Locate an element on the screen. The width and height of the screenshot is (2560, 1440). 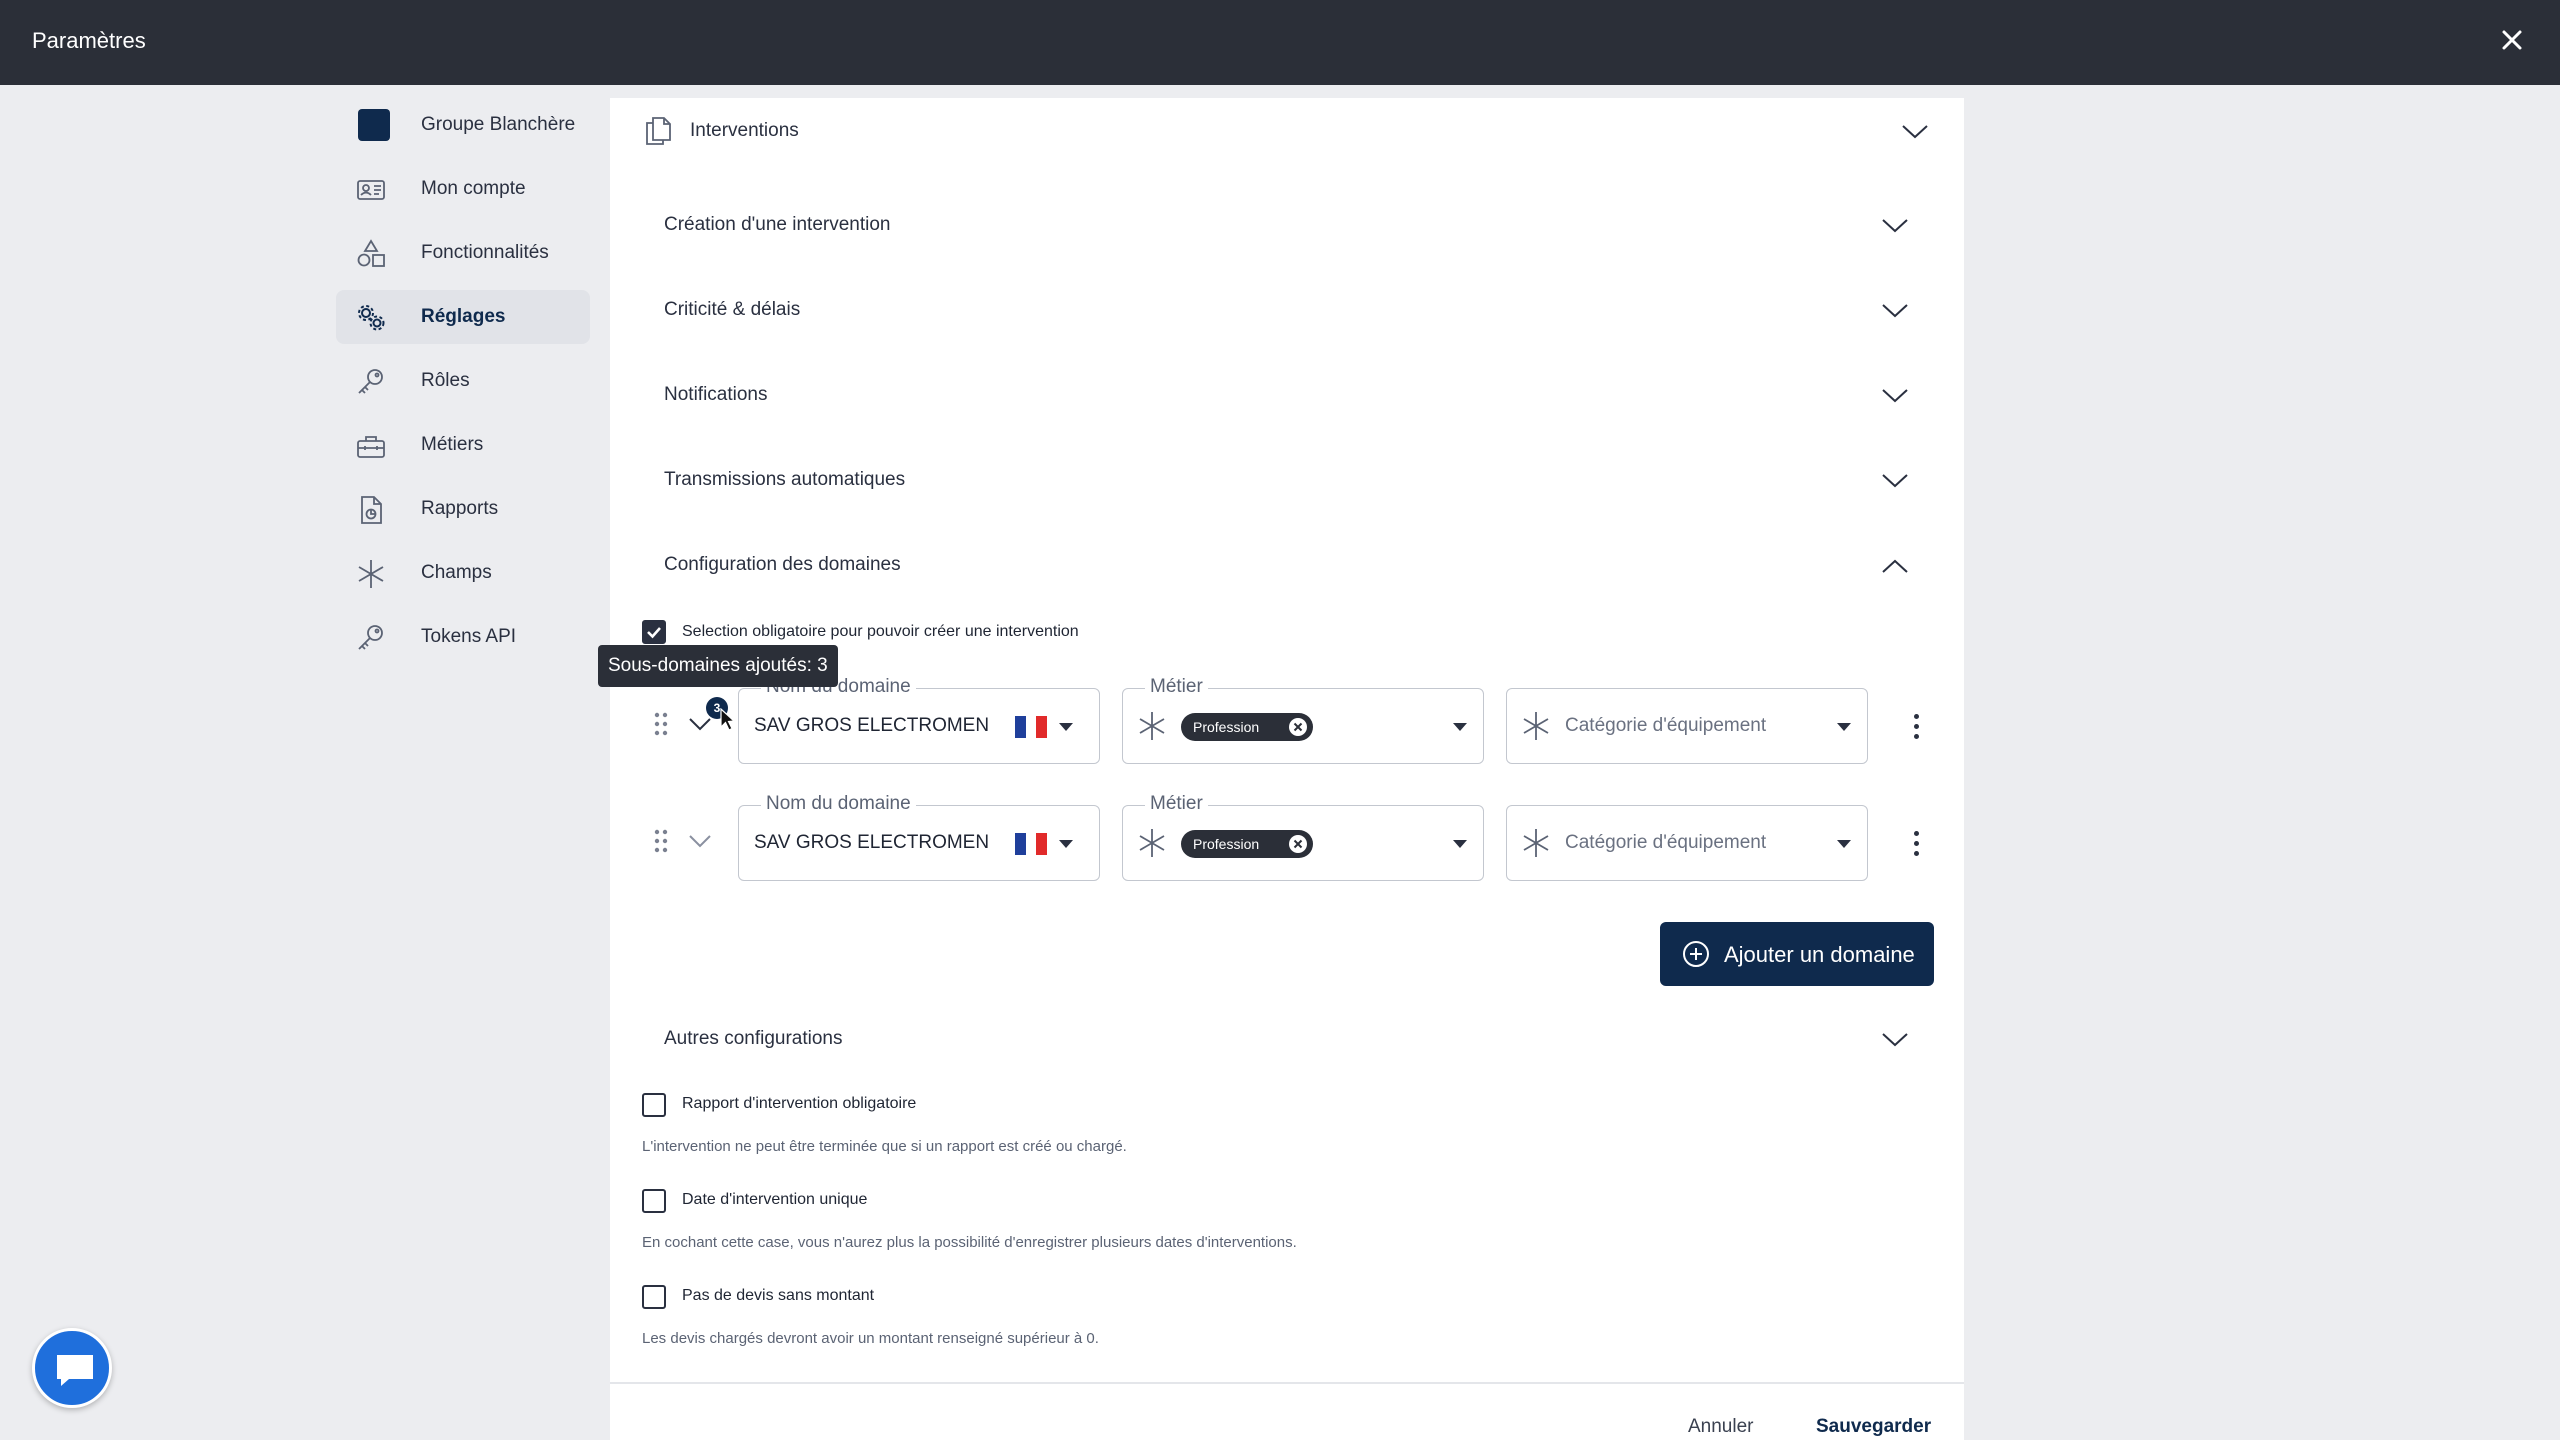
section-title: Notifications is located at coordinates (716, 394).